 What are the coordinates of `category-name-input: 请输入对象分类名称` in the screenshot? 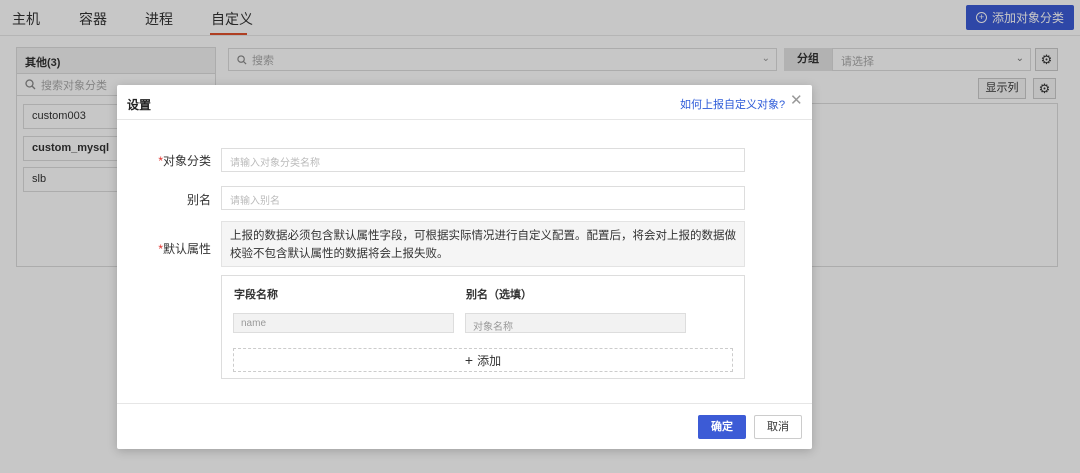 It's located at (483, 160).